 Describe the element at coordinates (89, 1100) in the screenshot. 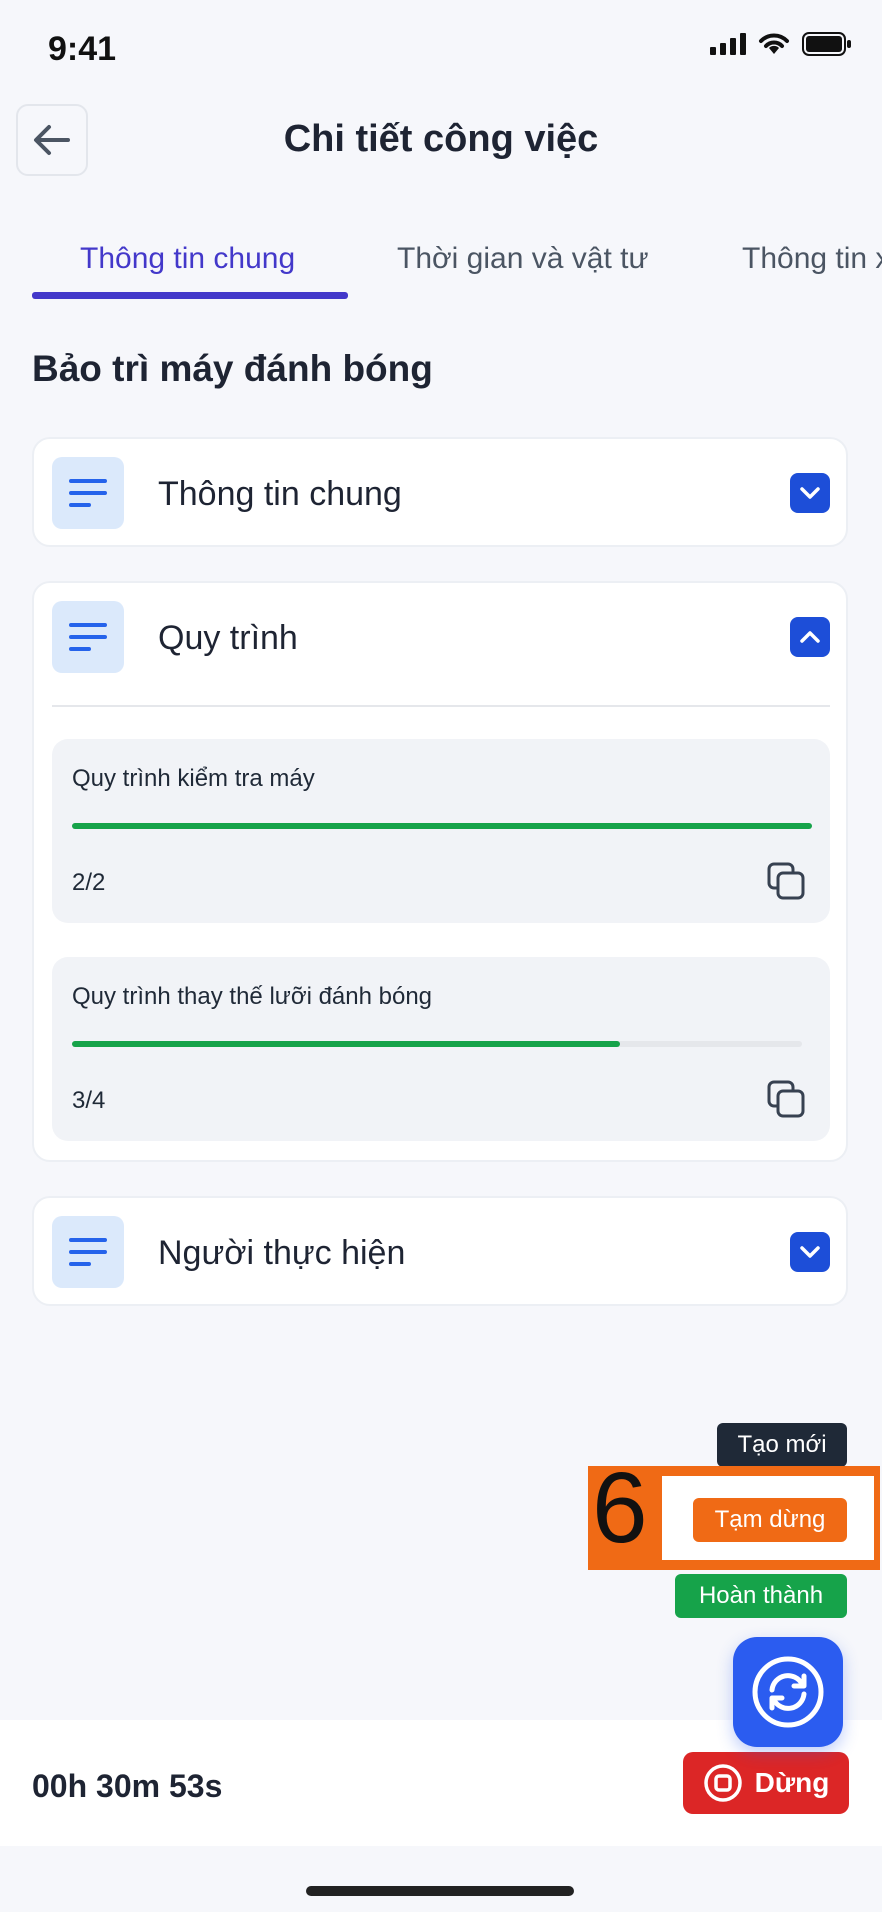

I see `process-count: 3/4` at that location.